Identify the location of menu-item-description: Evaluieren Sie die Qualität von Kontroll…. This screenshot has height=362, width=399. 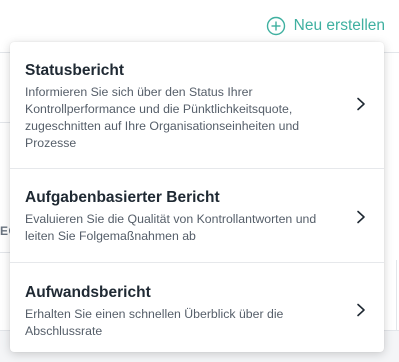
(171, 227).